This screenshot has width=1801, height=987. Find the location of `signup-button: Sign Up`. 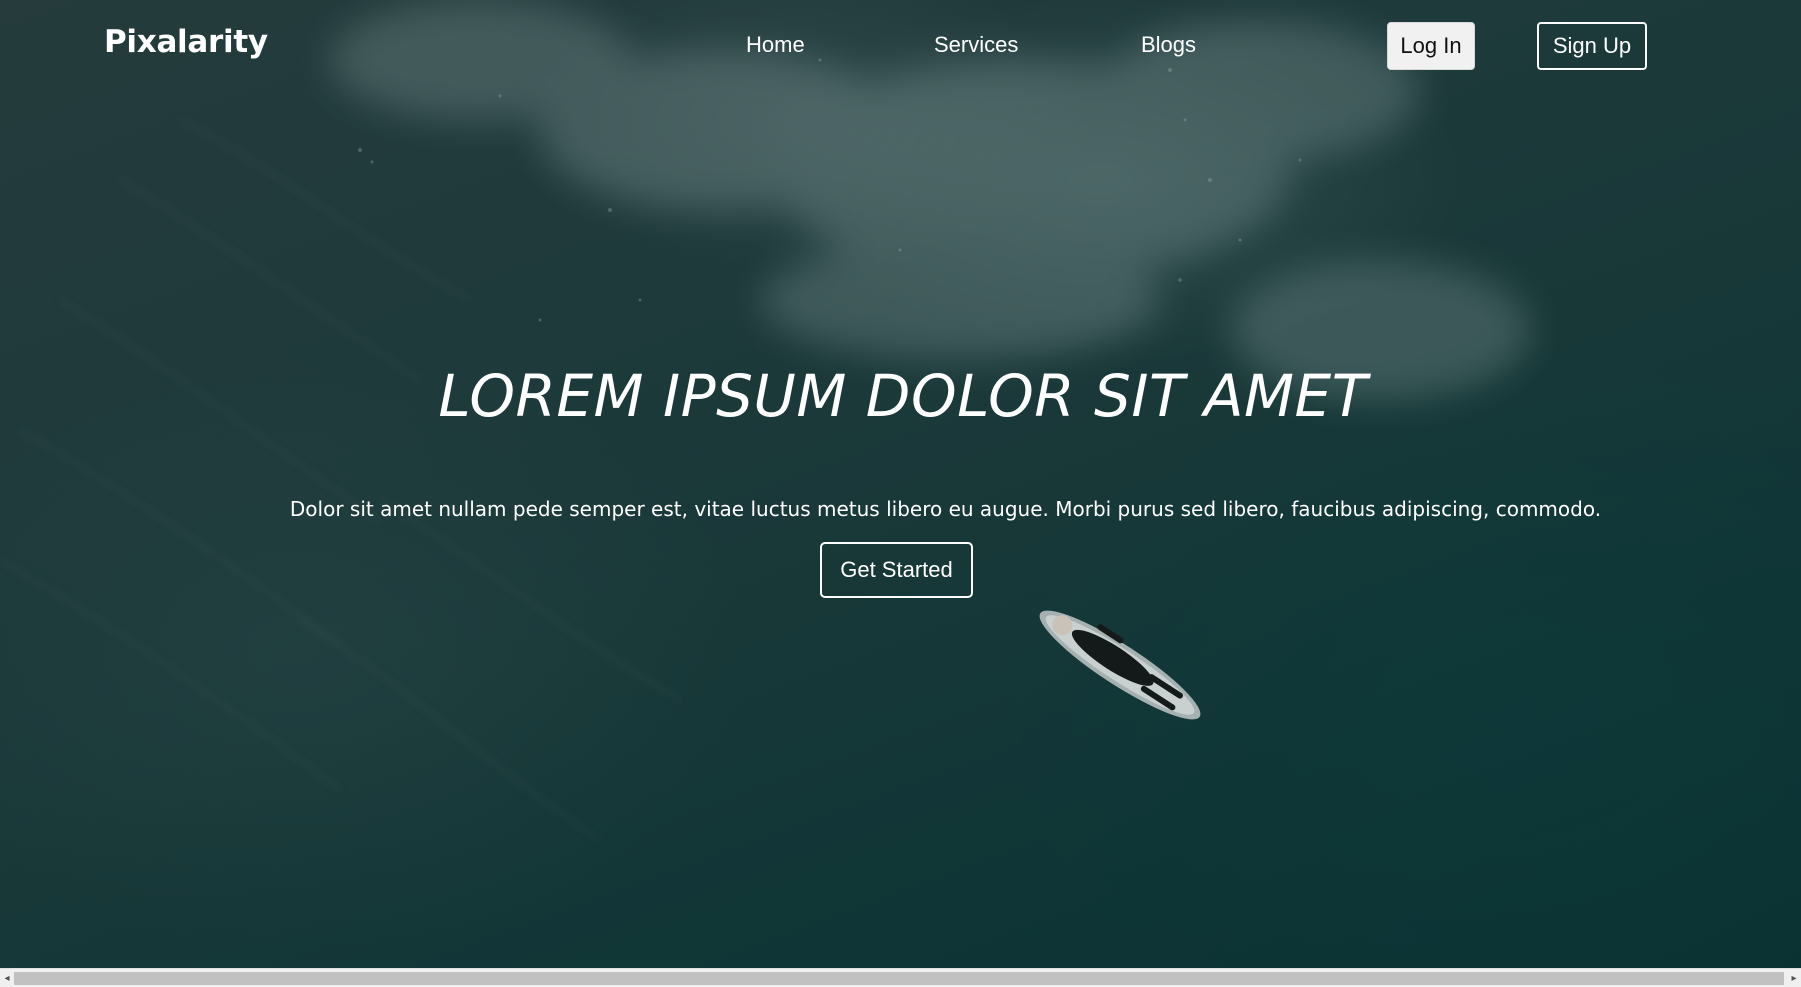

signup-button: Sign Up is located at coordinates (1592, 46).